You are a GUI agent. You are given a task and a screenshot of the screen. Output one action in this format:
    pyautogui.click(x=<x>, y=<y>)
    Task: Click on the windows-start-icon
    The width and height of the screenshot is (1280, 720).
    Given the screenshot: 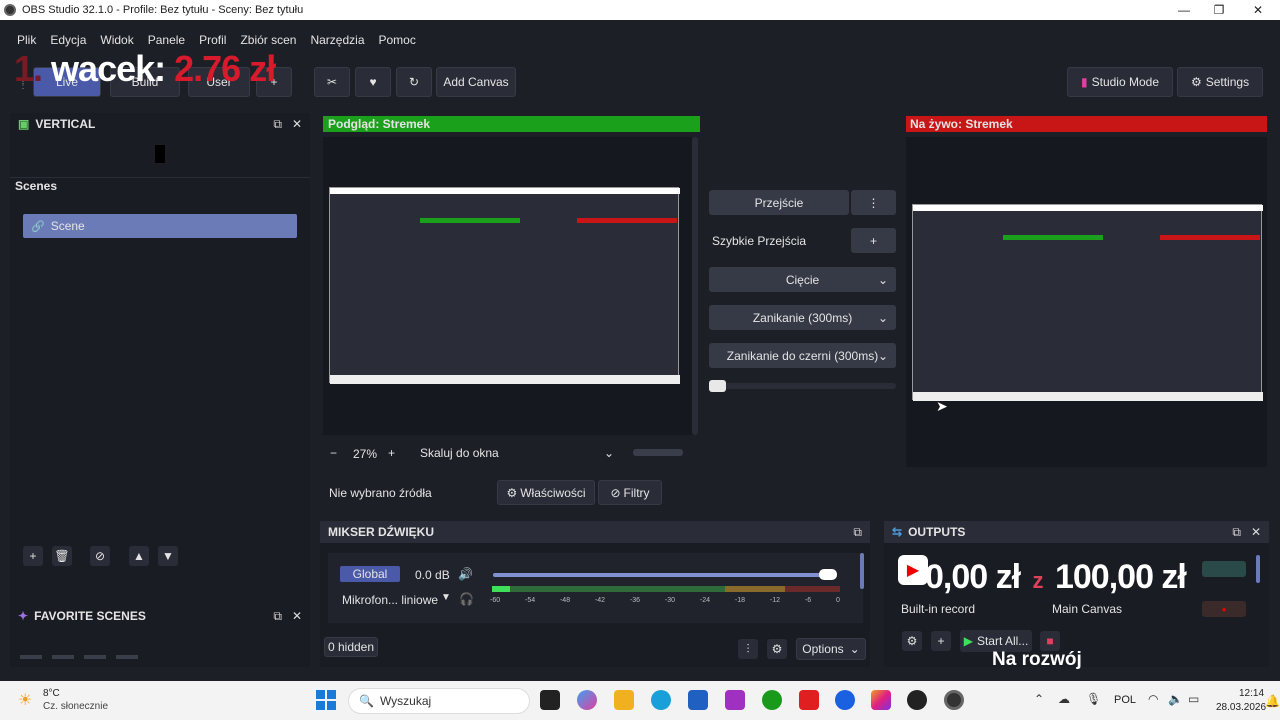 What is the action you would take?
    pyautogui.click(x=326, y=700)
    